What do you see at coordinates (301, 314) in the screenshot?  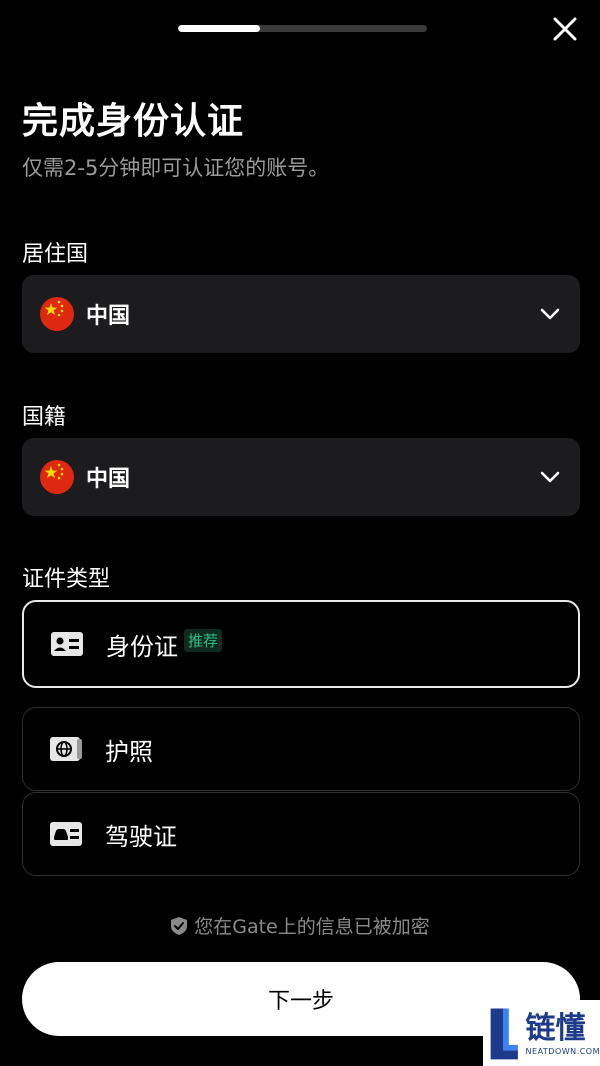 I see `residence-select: 中国` at bounding box center [301, 314].